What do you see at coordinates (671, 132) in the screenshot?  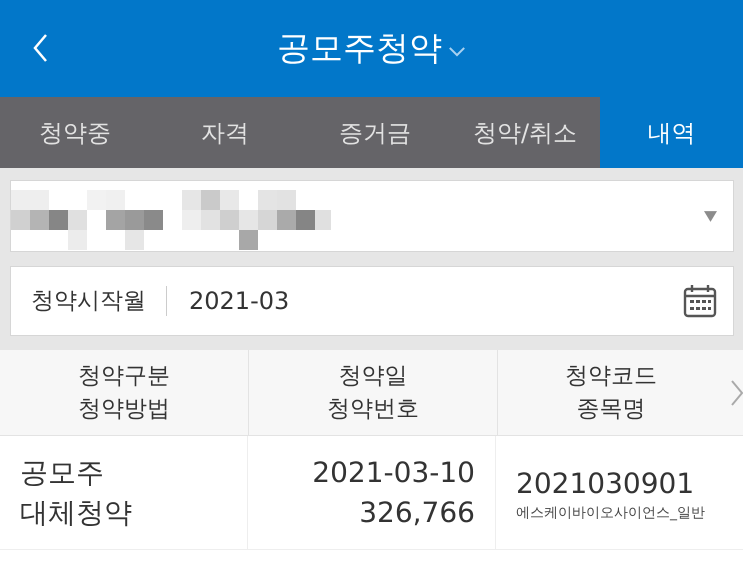 I see `tab: 내역` at bounding box center [671, 132].